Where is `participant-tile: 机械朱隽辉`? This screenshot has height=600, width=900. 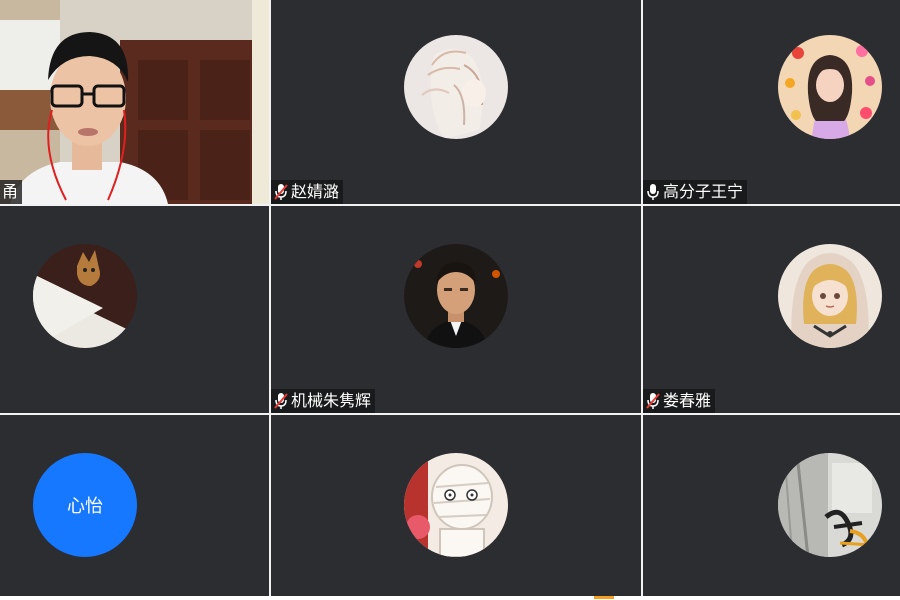 participant-tile: 机械朱隽辉 is located at coordinates (456, 309).